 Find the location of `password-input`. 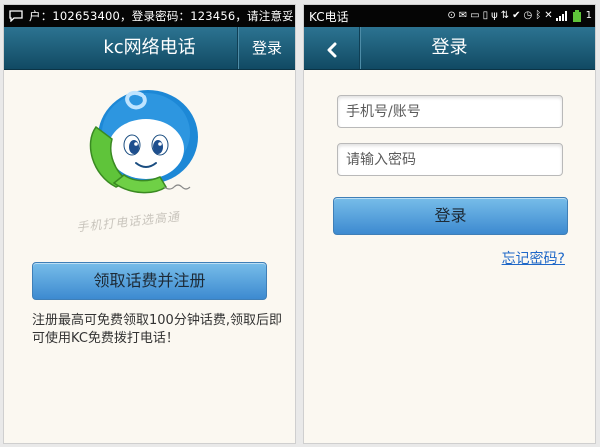

password-input is located at coordinates (450, 159).